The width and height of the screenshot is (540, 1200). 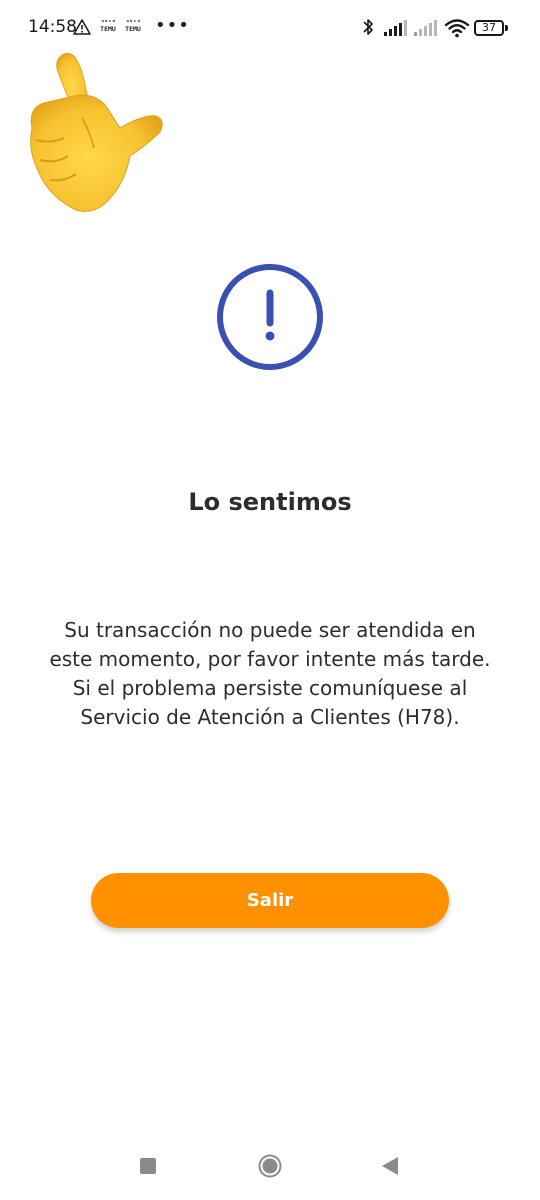 What do you see at coordinates (270, 1166) in the screenshot?
I see `home-icon` at bounding box center [270, 1166].